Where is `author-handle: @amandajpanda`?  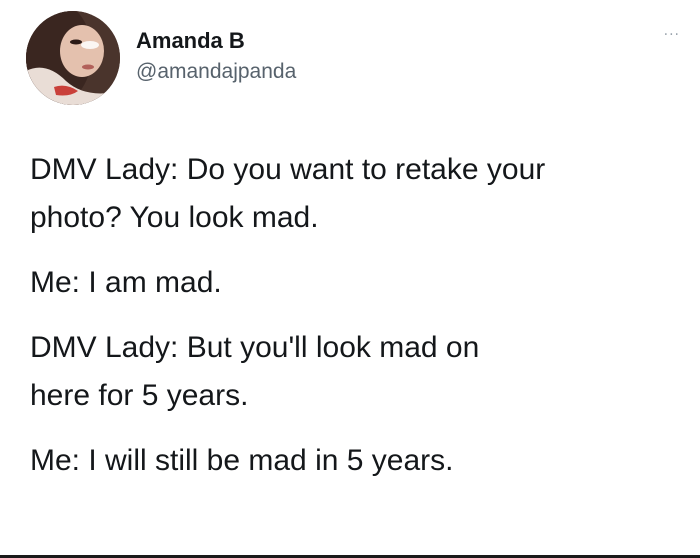 author-handle: @amandajpanda is located at coordinates (216, 72).